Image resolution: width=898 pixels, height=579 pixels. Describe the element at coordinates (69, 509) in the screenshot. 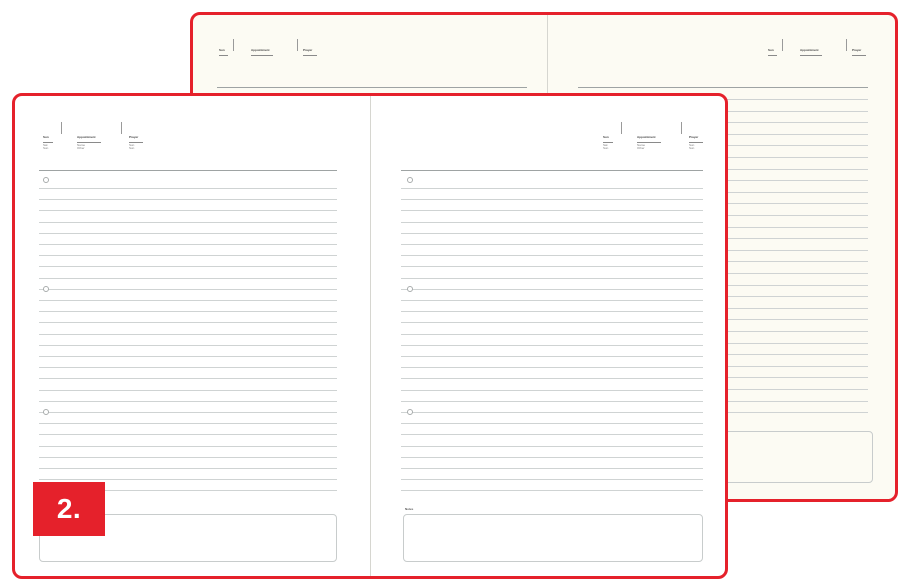

I see `step-number-badge: 2.` at that location.